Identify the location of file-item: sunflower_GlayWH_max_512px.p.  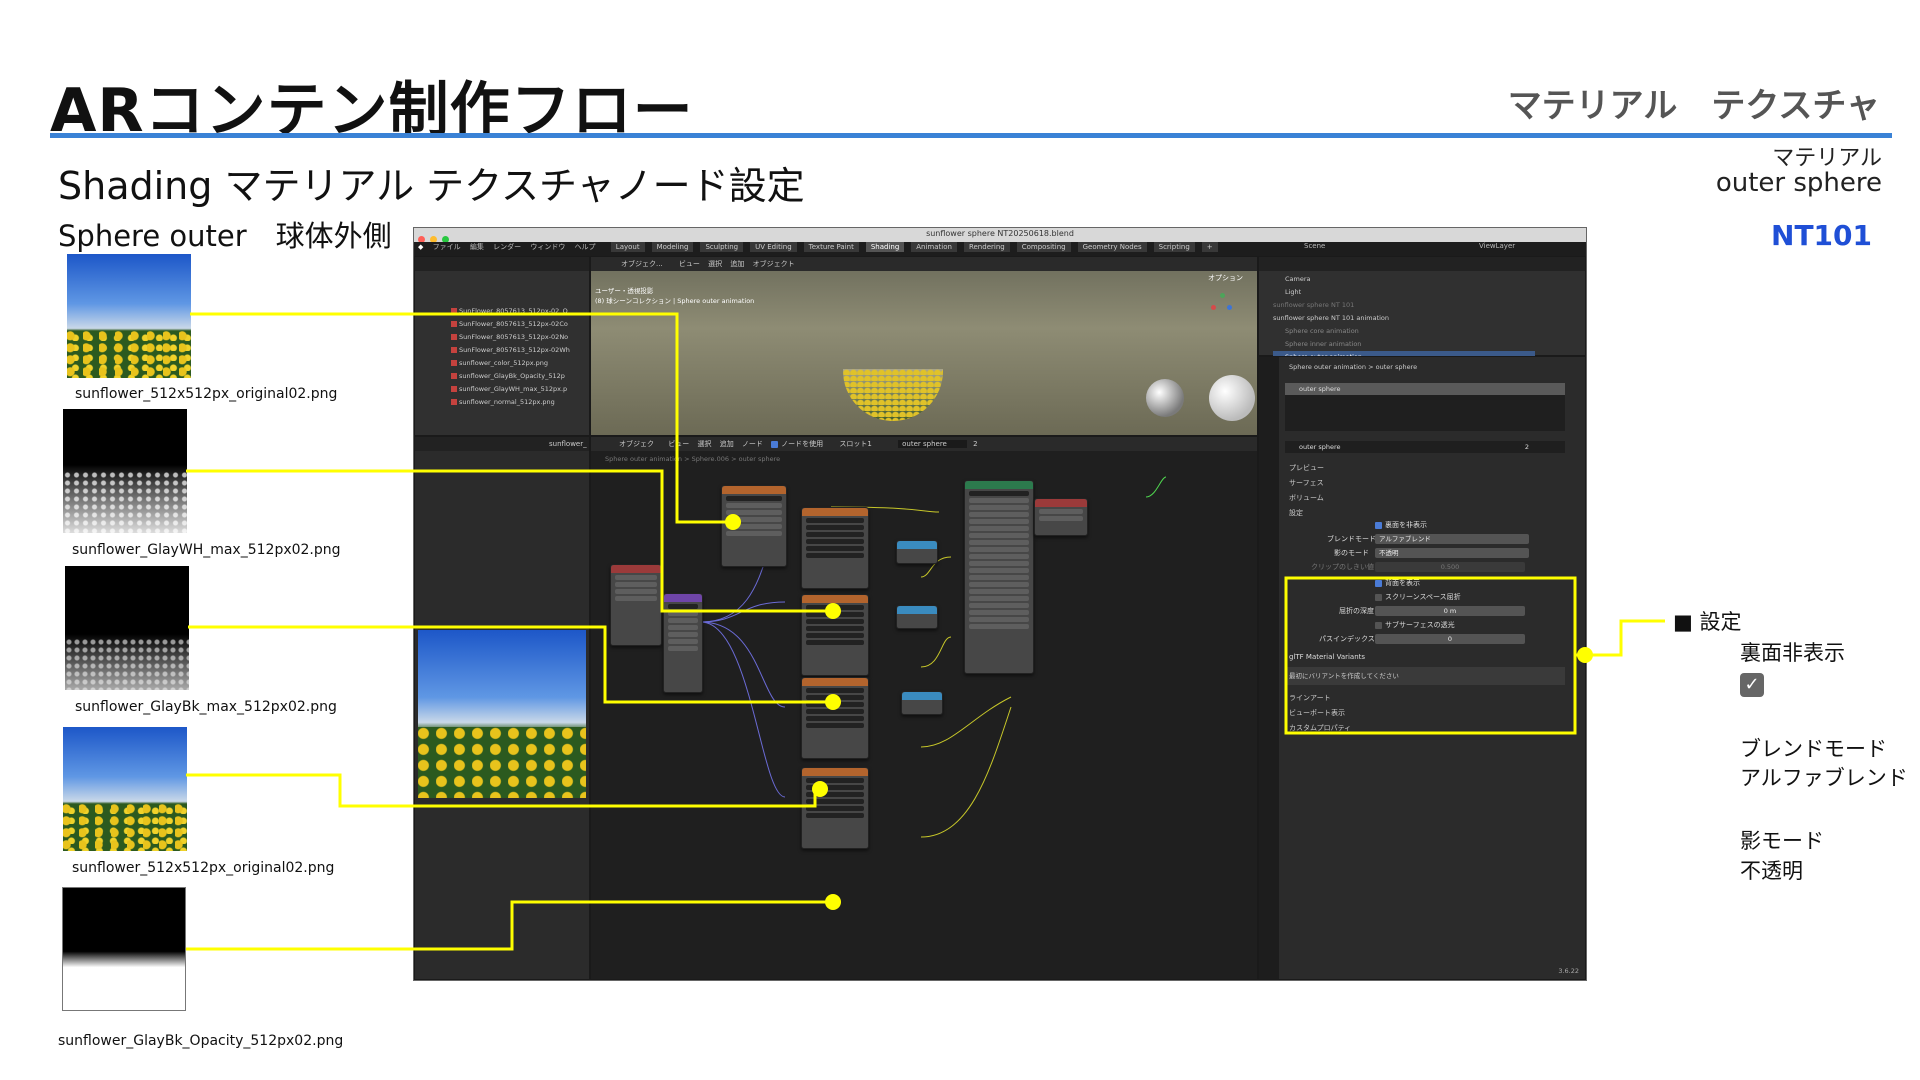
(502, 389).